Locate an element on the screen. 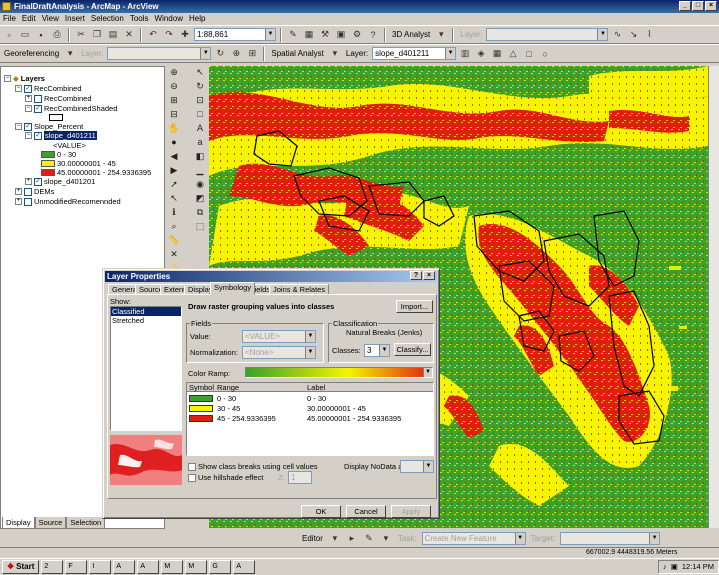 Image resolution: width=719 pixels, height=575 pixels. georef-layer-combo: ▼ is located at coordinates (159, 53).